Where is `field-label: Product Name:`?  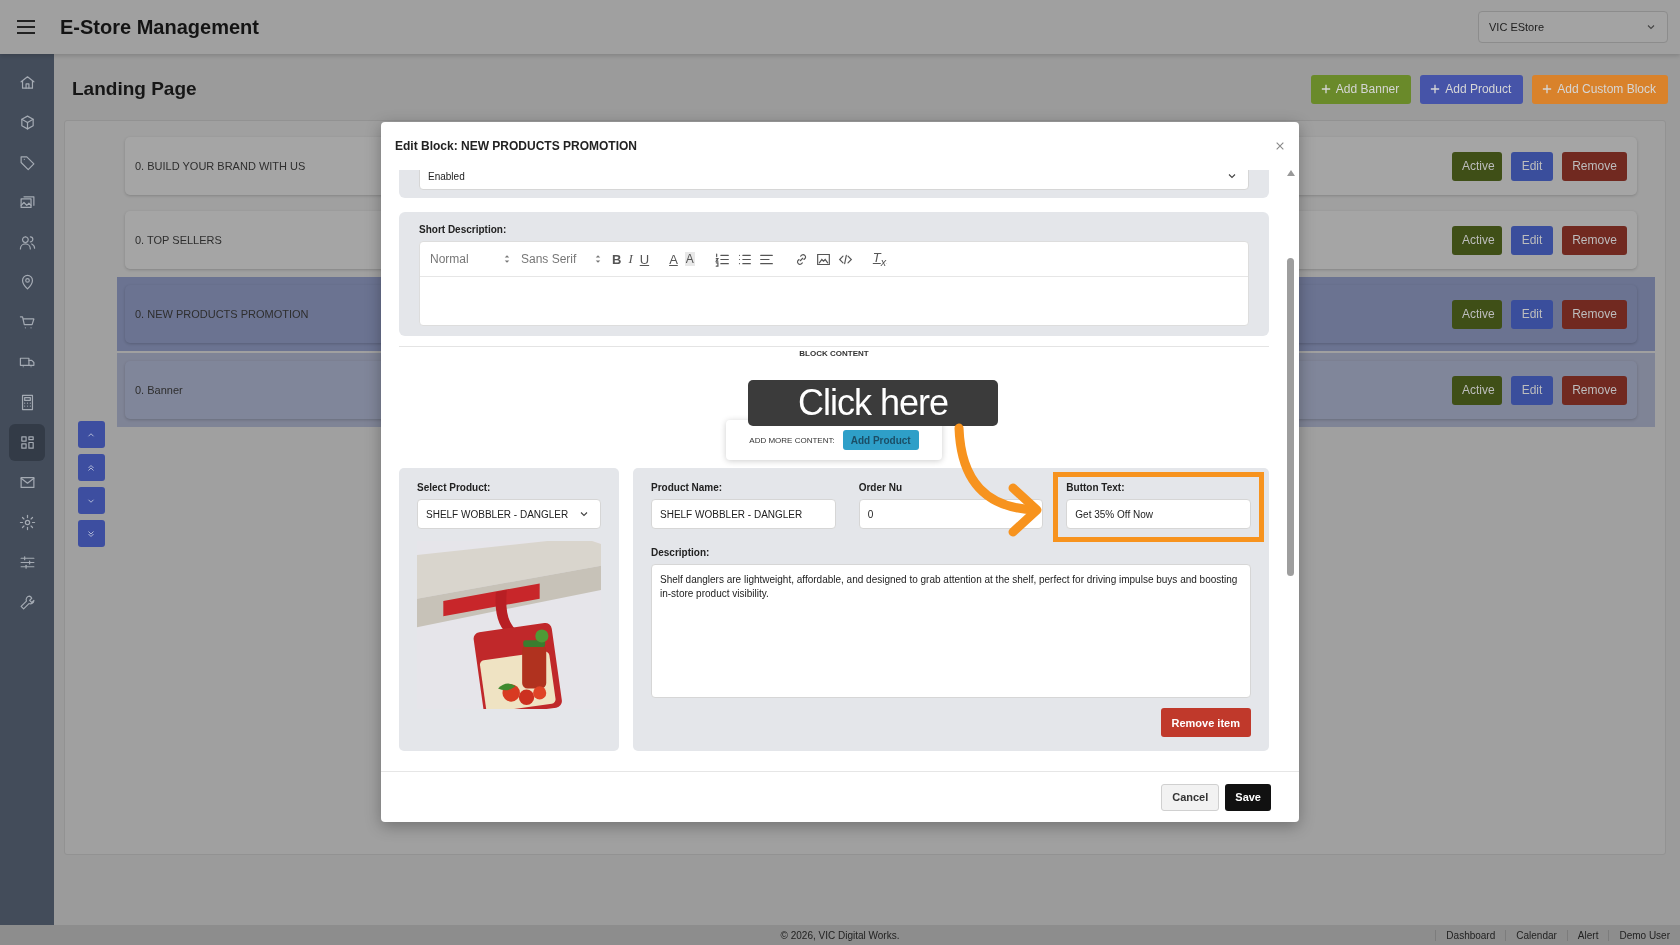 field-label: Product Name: is located at coordinates (687, 487).